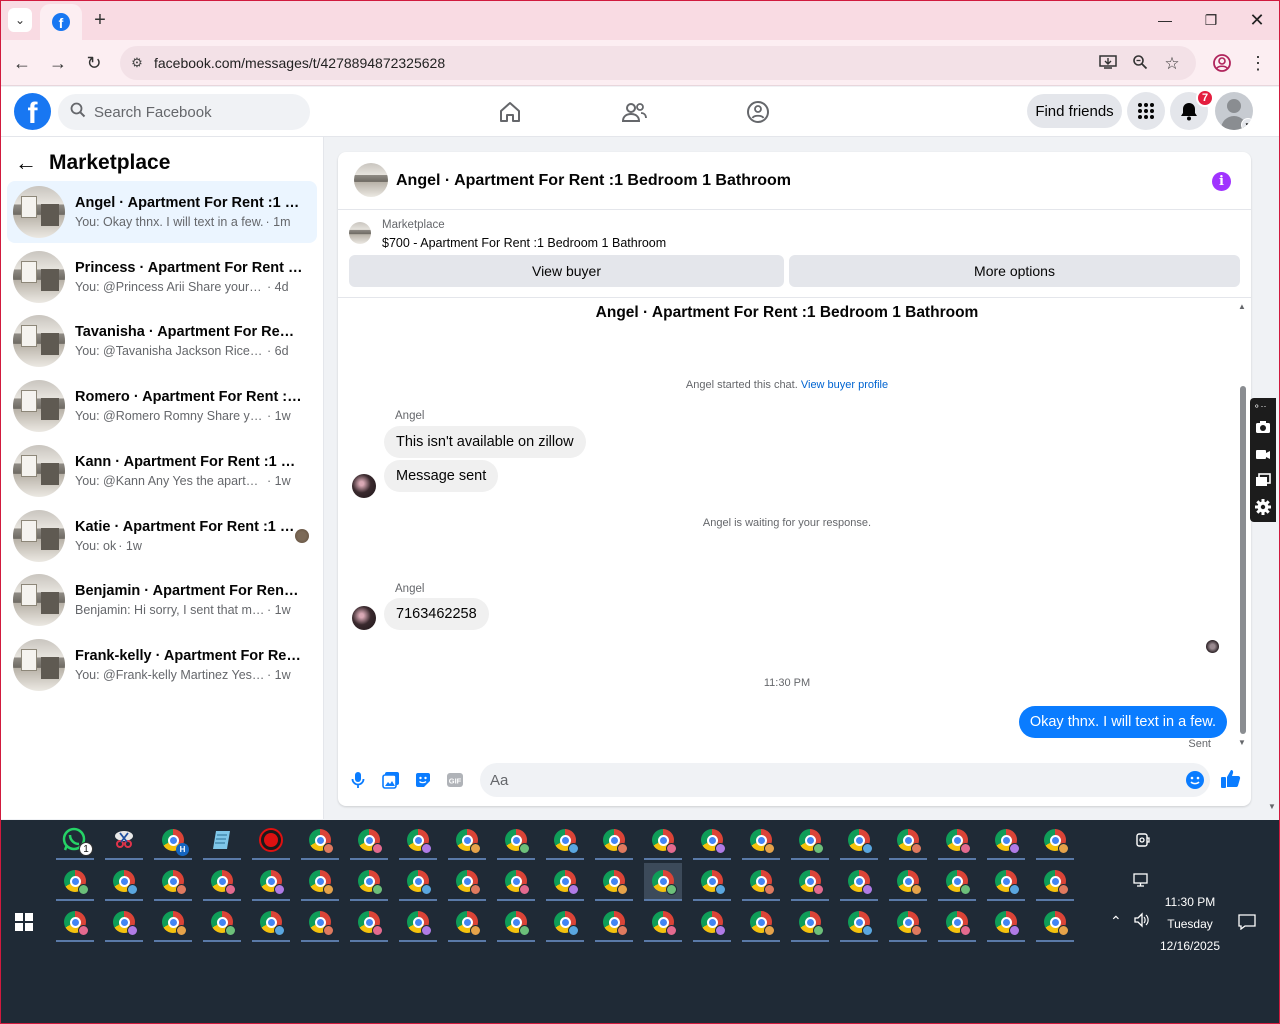 The image size is (1280, 1024). I want to click on emoji-icon, so click(1195, 780).